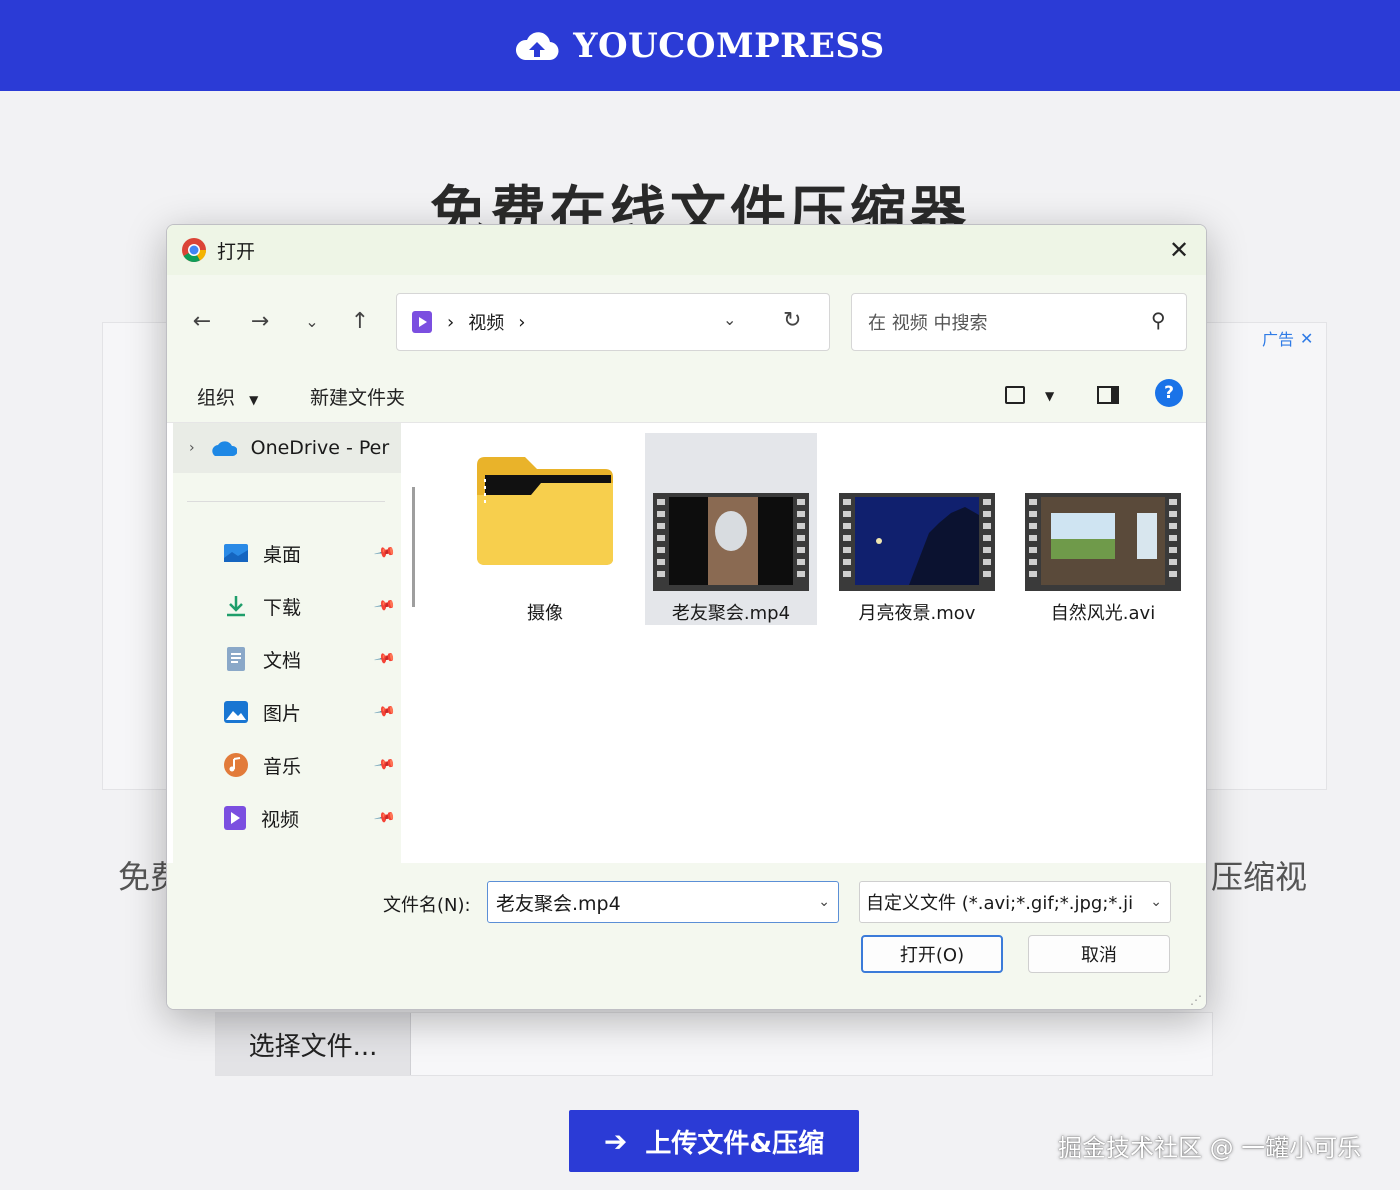  I want to click on open-button: 打开(O), so click(932, 954).